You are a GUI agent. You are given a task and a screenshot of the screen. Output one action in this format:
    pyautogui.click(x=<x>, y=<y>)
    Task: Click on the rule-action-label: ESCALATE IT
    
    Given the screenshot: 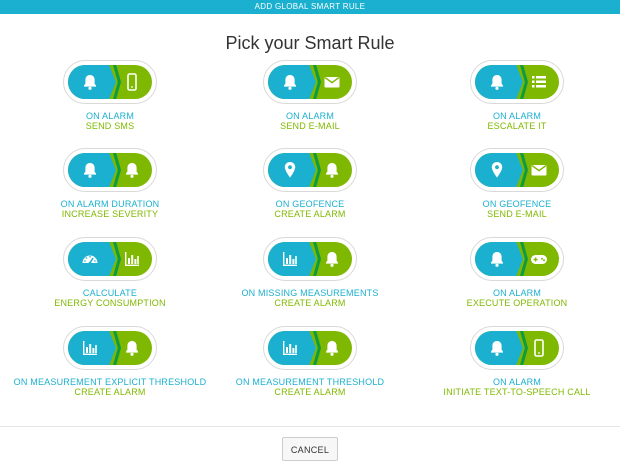 What is the action you would take?
    pyautogui.click(x=517, y=126)
    